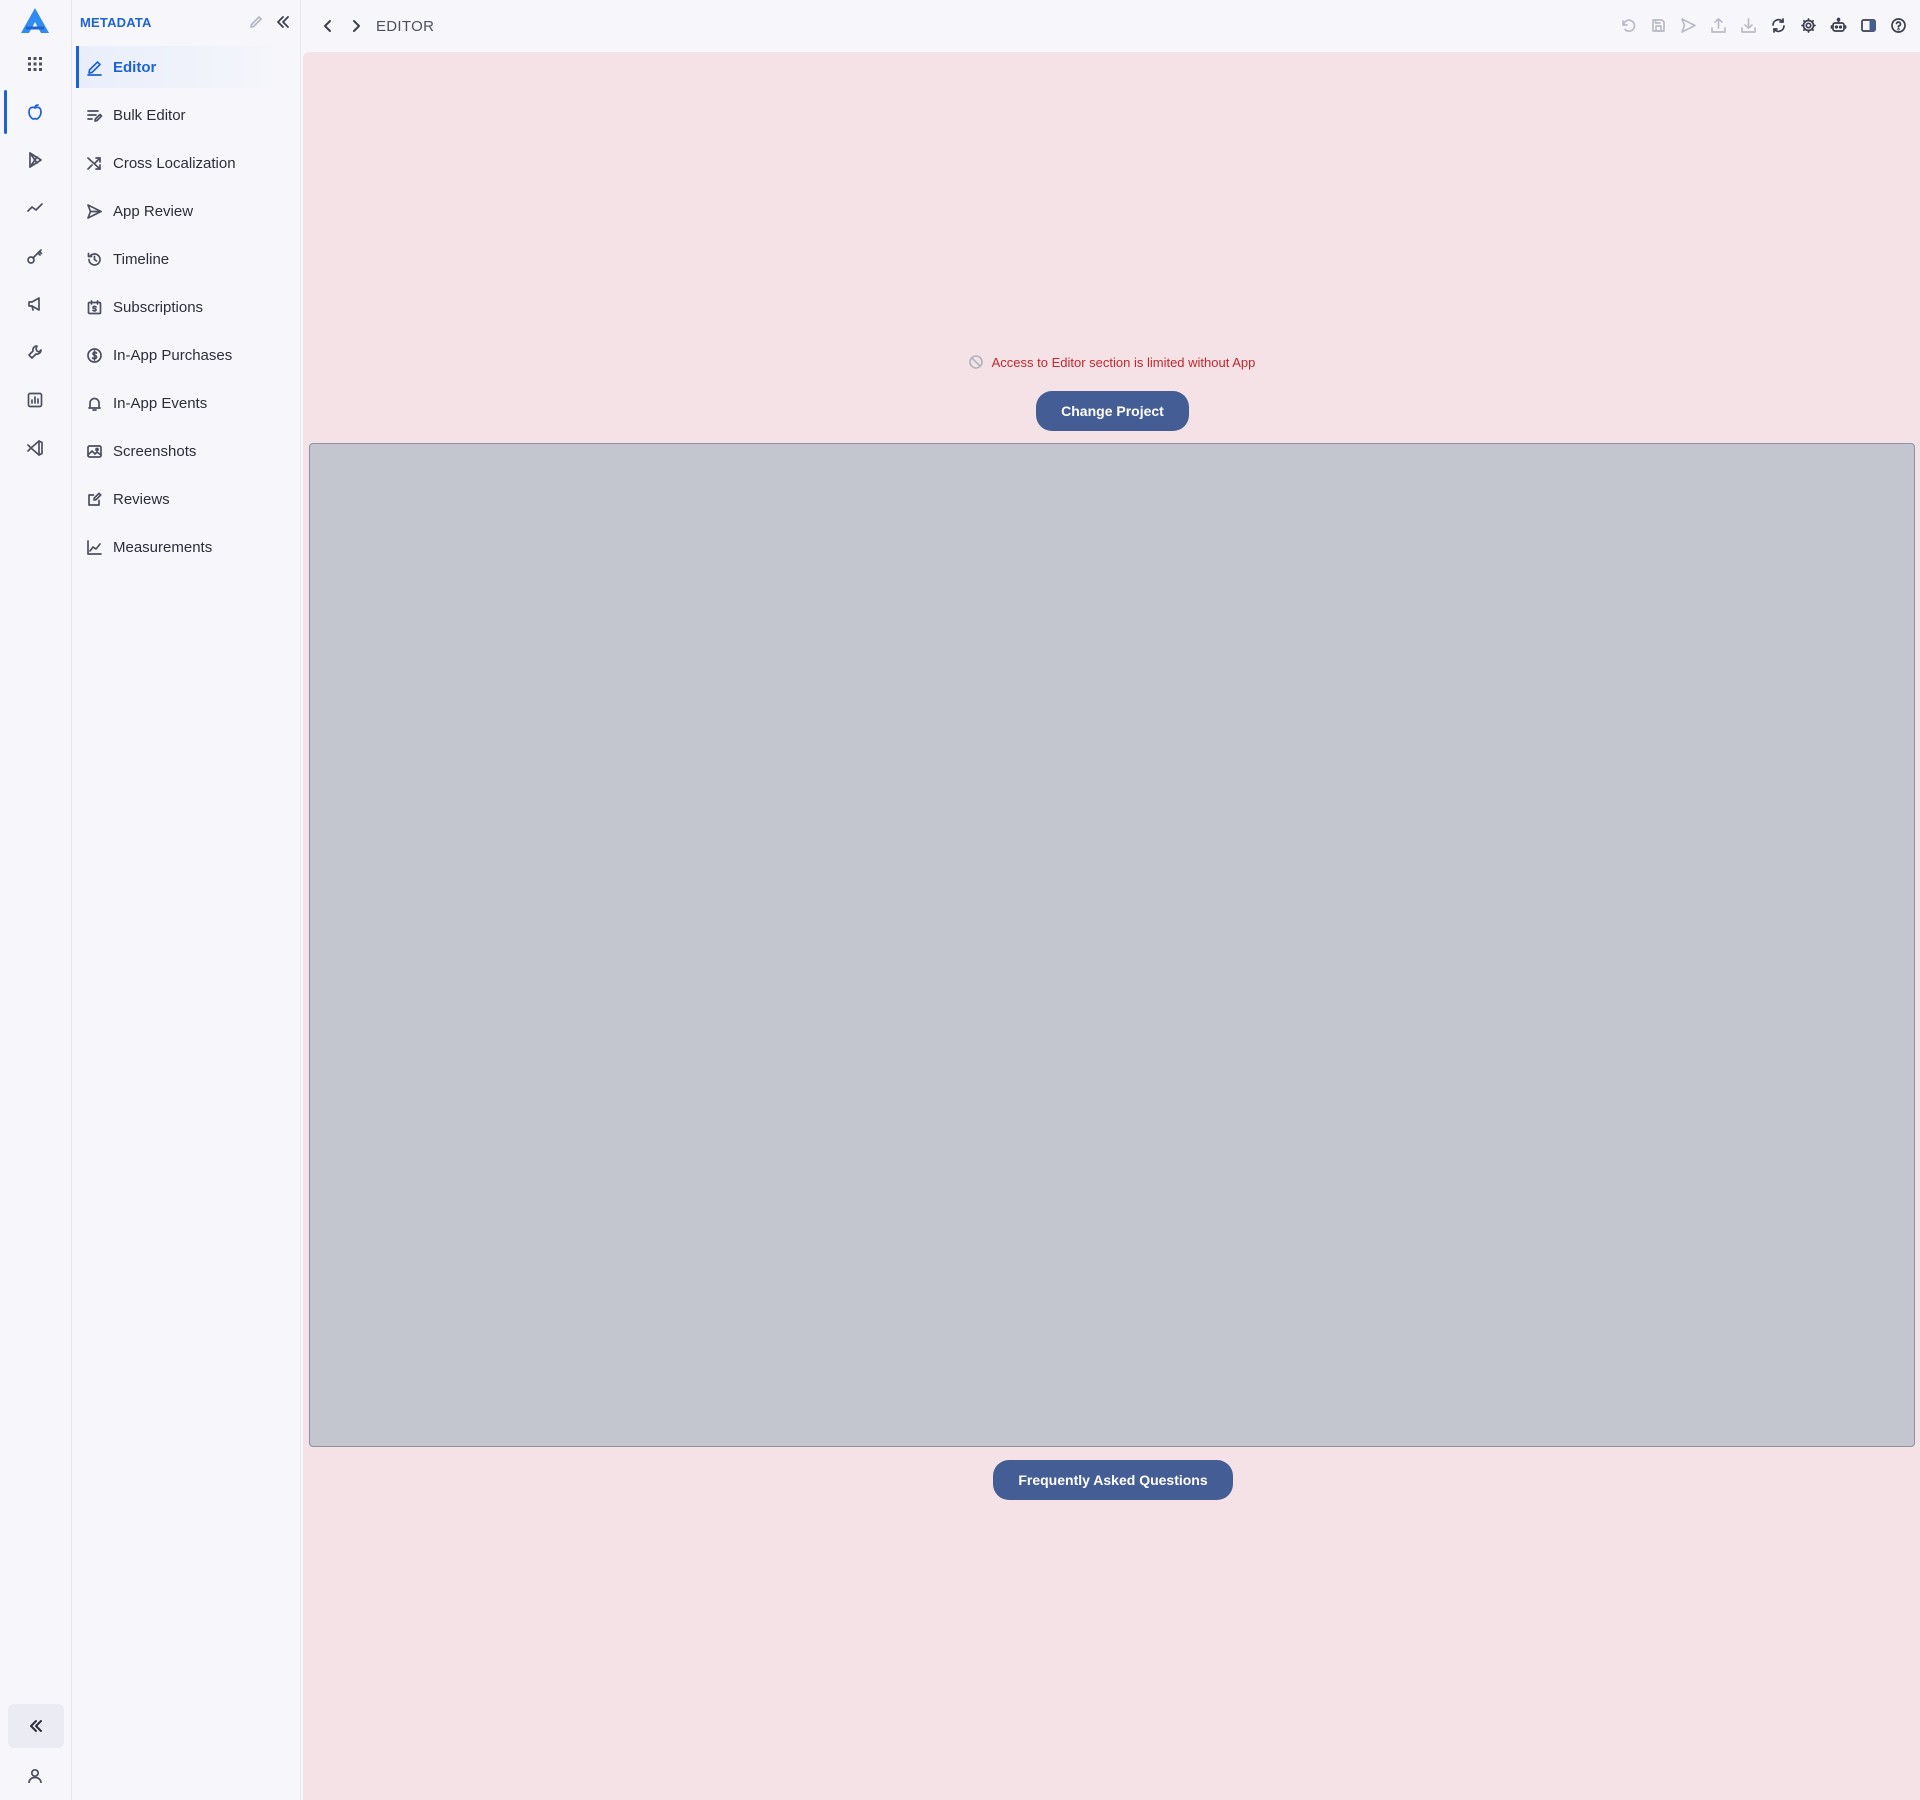 The image size is (1920, 1800). Describe the element at coordinates (94, 259) in the screenshot. I see `history-icon` at that location.